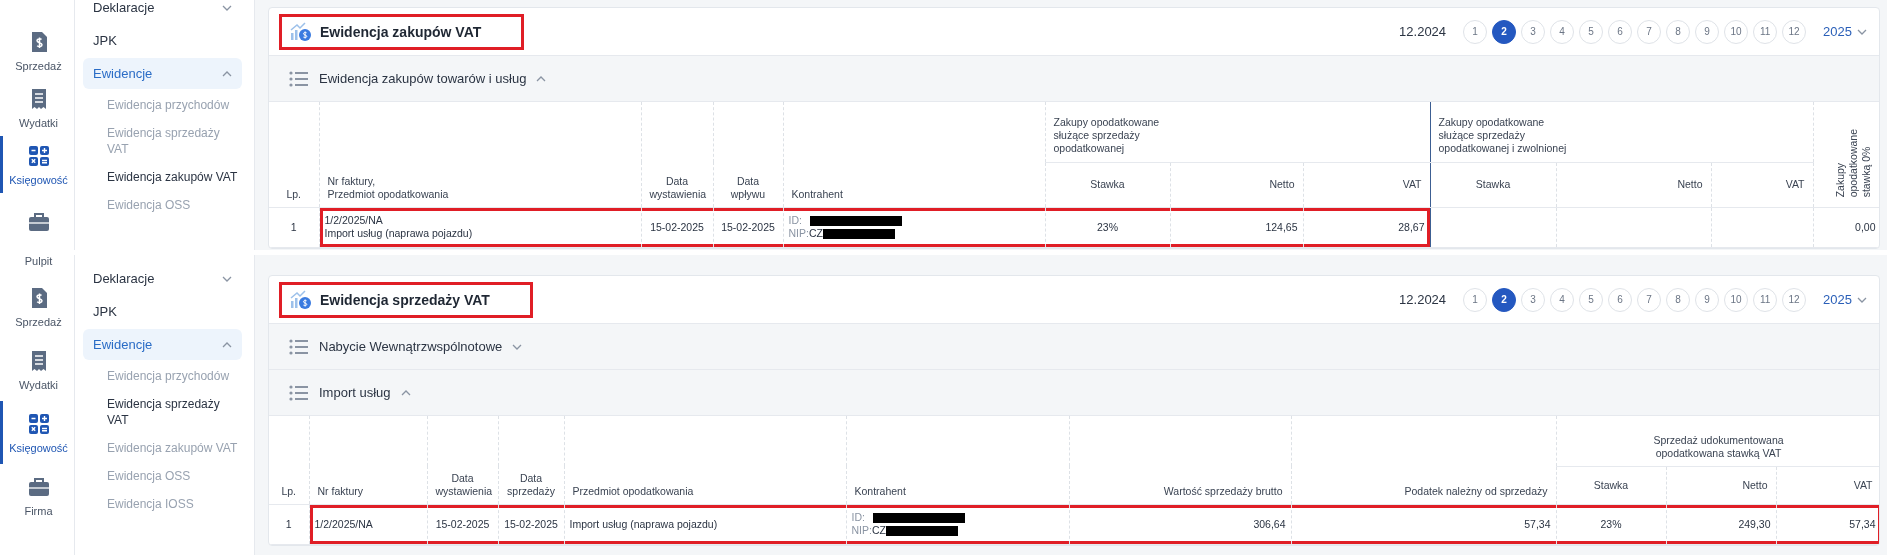  I want to click on card-title: Ewidencja sprzedaży VAT, so click(405, 299).